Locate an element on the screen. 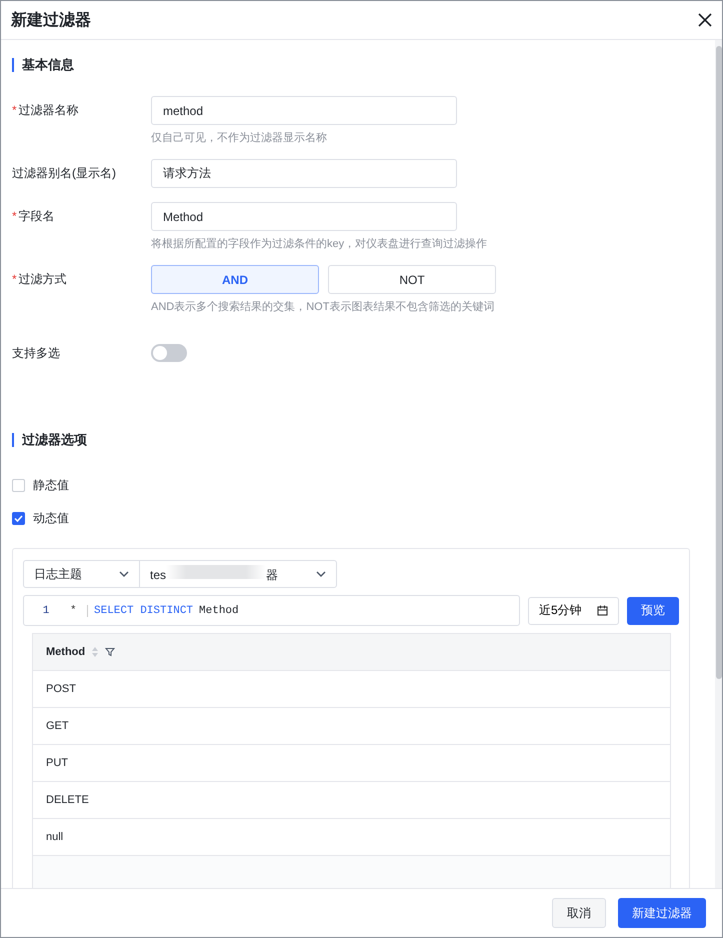 Image resolution: width=723 pixels, height=938 pixels. text-field: method is located at coordinates (304, 110).